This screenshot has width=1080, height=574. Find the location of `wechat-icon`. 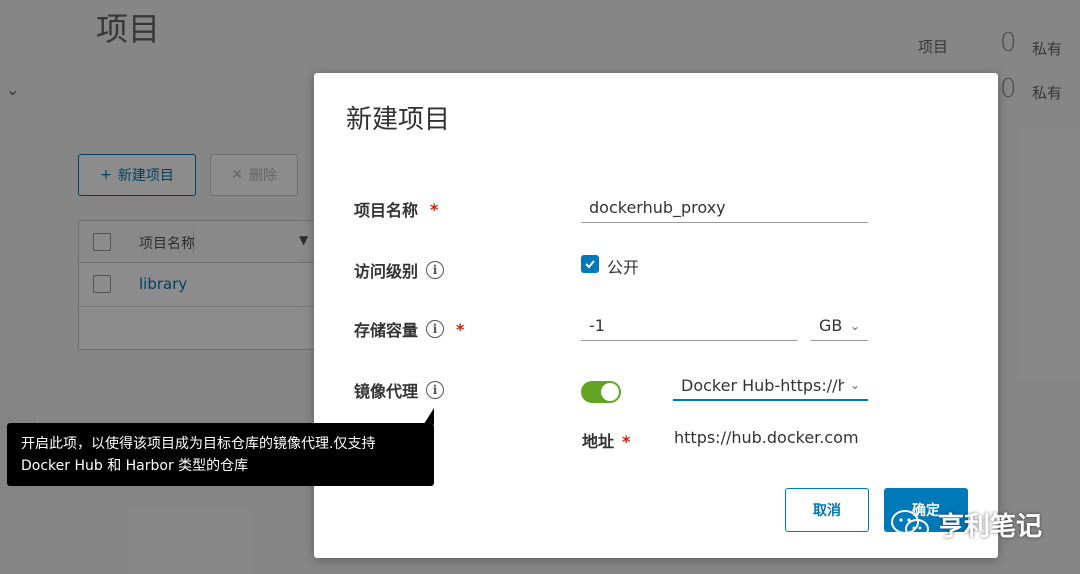

wechat-icon is located at coordinates (910, 524).